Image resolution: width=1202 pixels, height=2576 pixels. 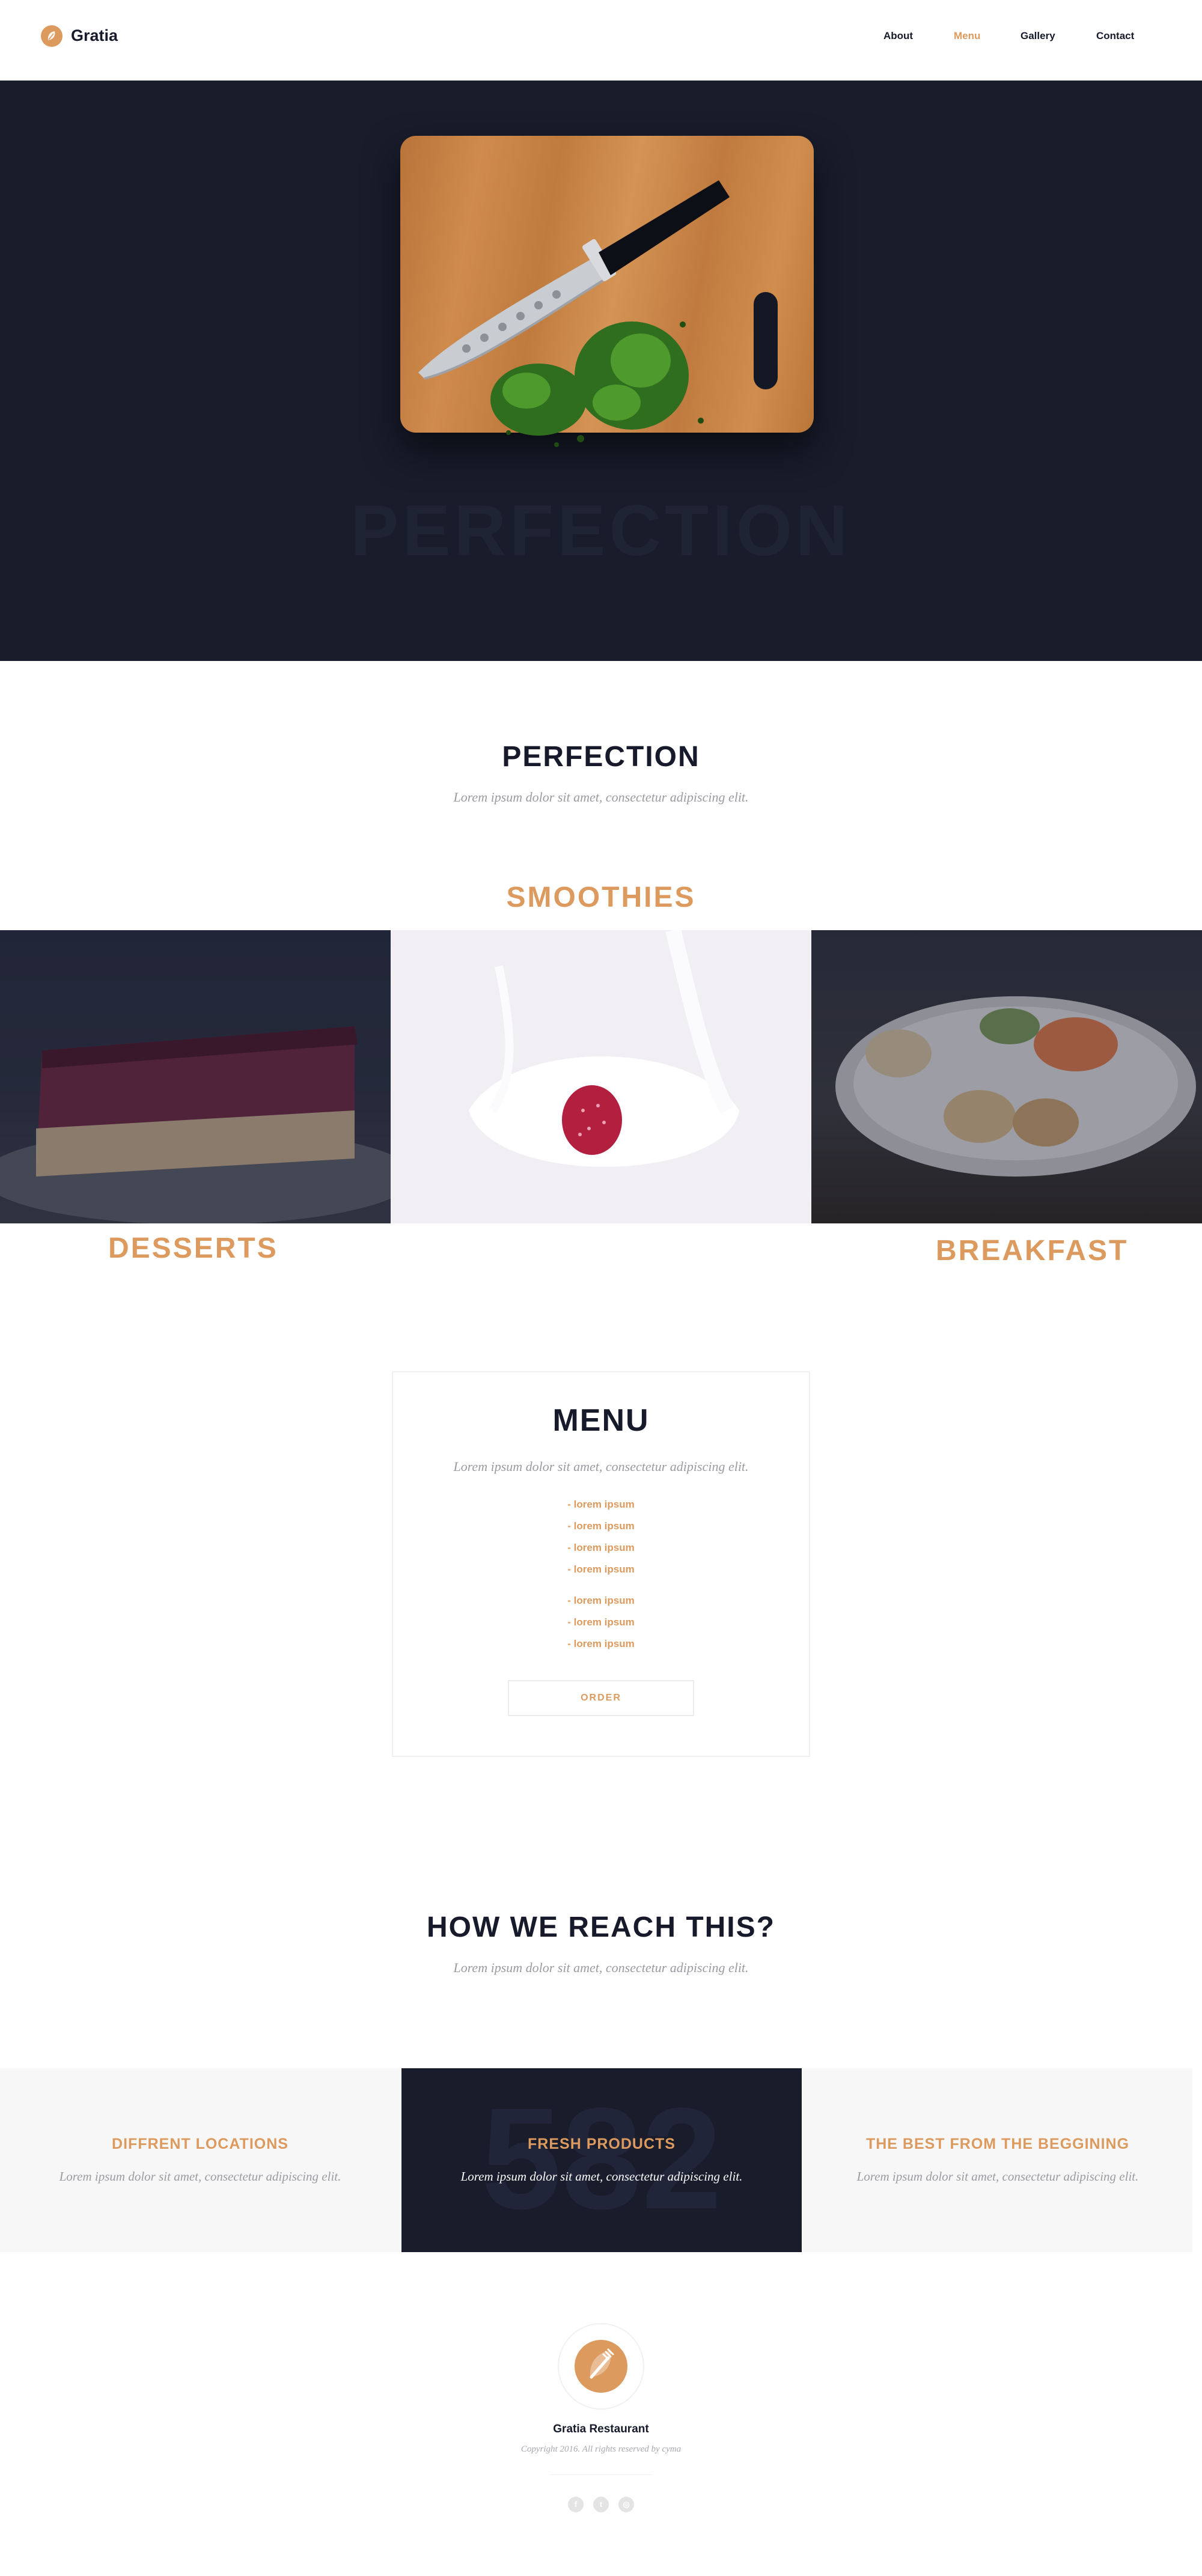 I want to click on order-button: ORDER, so click(x=601, y=1698).